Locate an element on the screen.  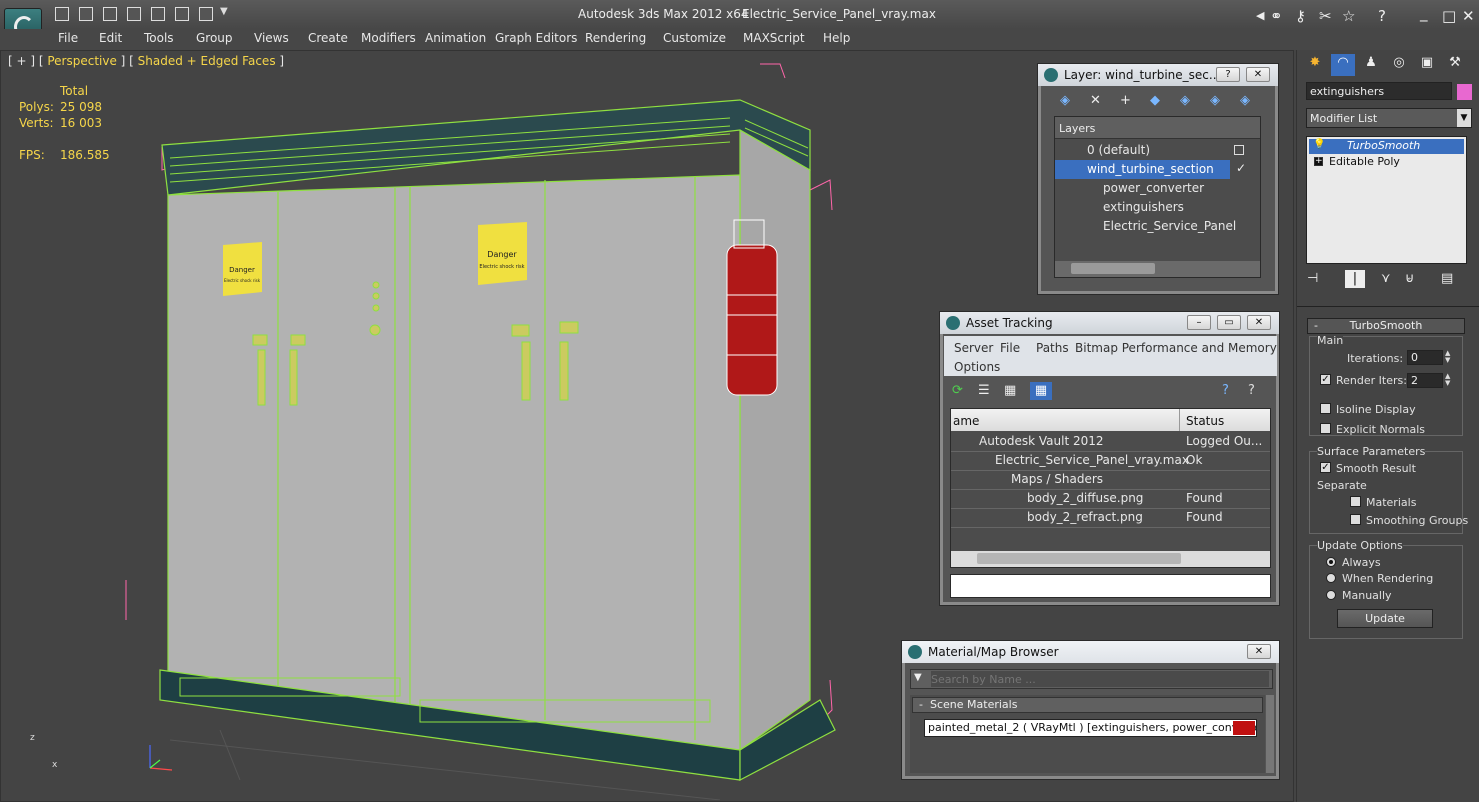
material-window-titlebar: Material/Map Browser ✕ is located at coordinates (1090, 652).